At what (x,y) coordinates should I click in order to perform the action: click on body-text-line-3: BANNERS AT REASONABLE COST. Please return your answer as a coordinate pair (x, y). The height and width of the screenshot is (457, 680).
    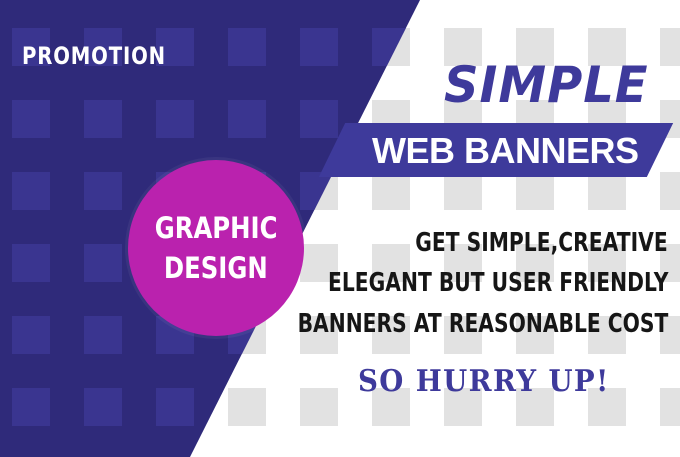
    Looking at the image, I should click on (482, 324).